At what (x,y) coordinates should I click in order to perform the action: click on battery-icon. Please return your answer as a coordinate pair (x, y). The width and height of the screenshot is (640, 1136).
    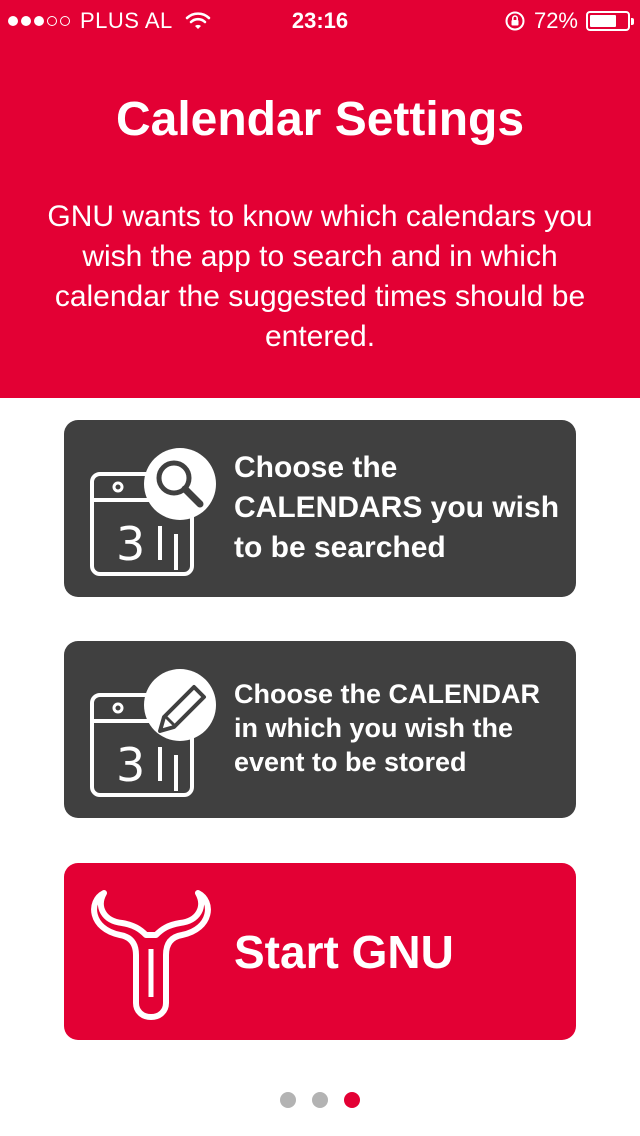
    Looking at the image, I should click on (610, 21).